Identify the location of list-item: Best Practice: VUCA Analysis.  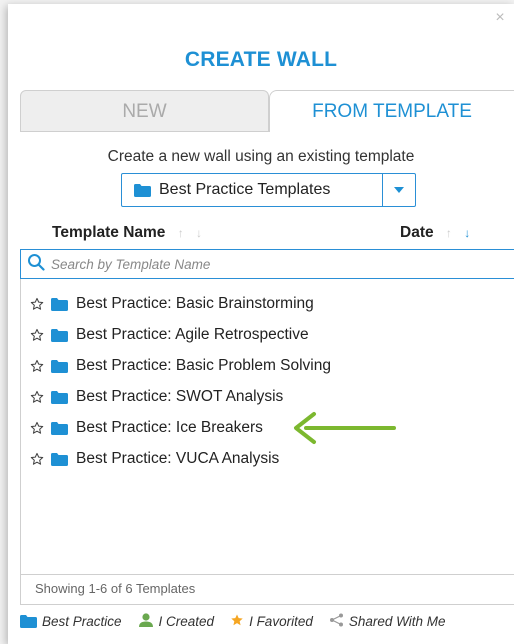
(267, 459).